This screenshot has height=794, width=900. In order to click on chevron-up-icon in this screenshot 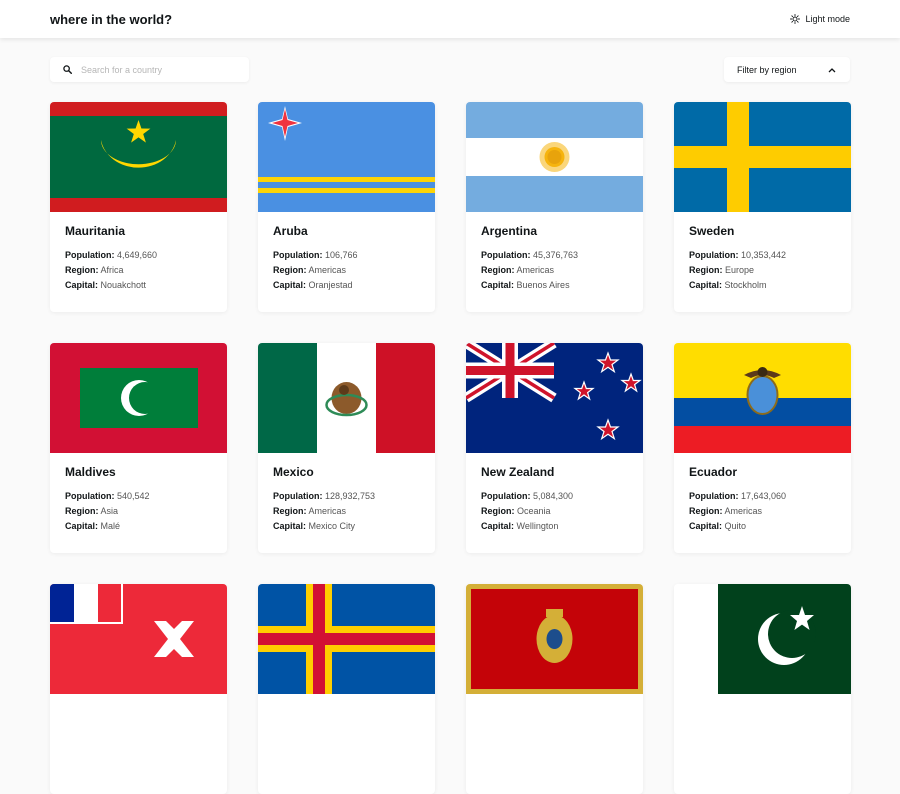, I will do `click(832, 69)`.